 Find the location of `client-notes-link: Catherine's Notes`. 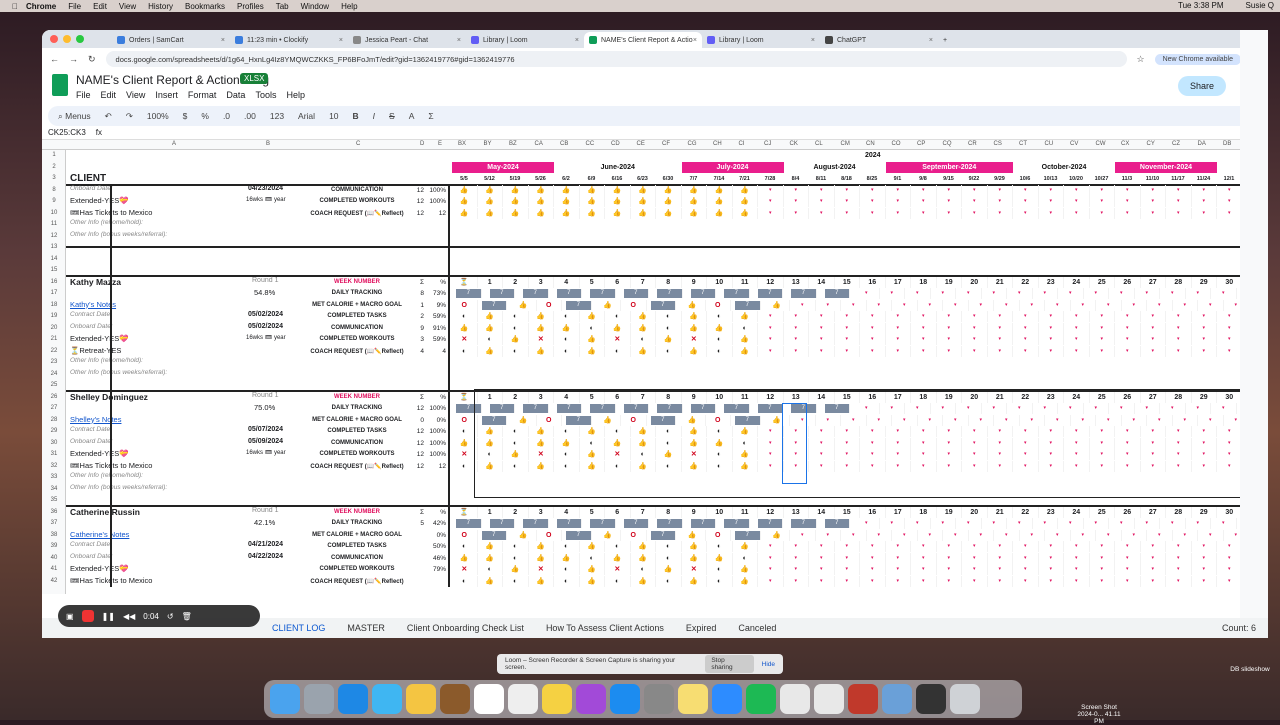

client-notes-link: Catherine's Notes is located at coordinates (99, 534).